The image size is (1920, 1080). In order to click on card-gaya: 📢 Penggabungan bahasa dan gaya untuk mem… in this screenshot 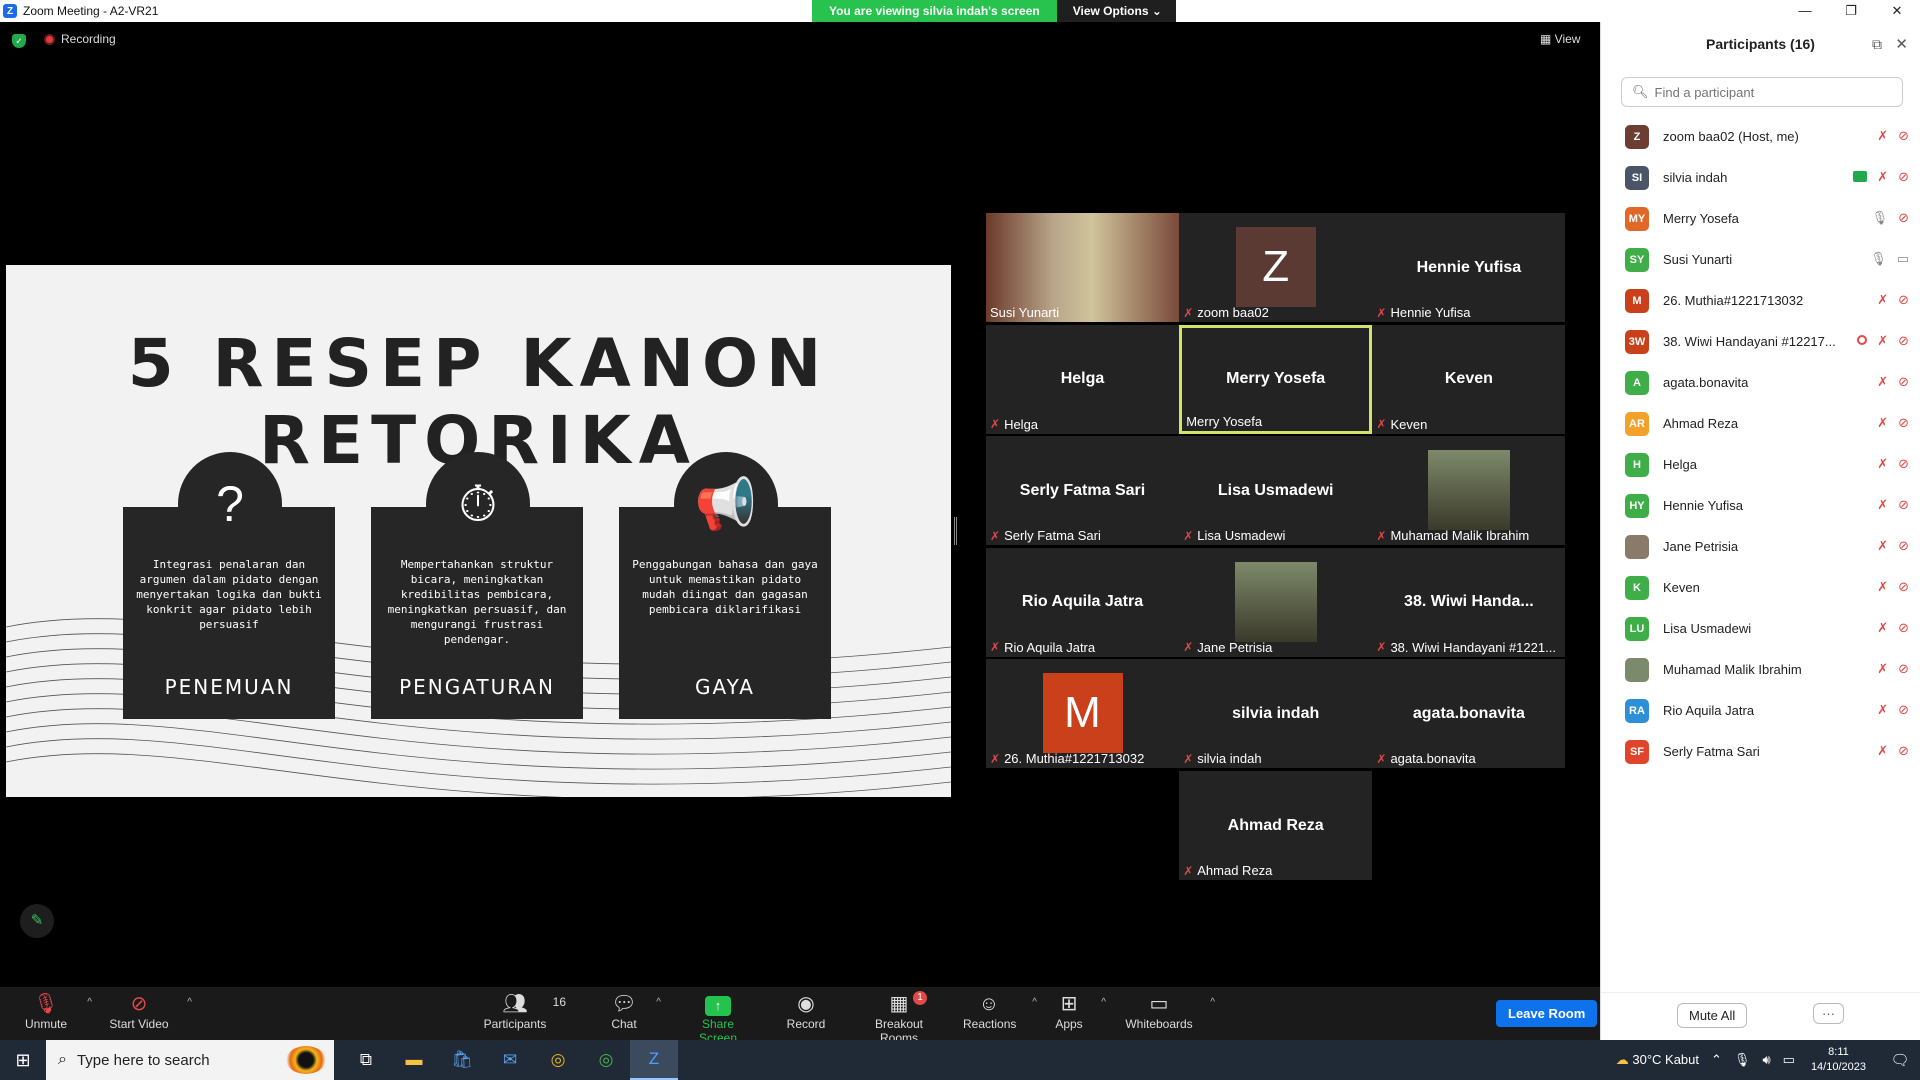, I will do `click(725, 585)`.